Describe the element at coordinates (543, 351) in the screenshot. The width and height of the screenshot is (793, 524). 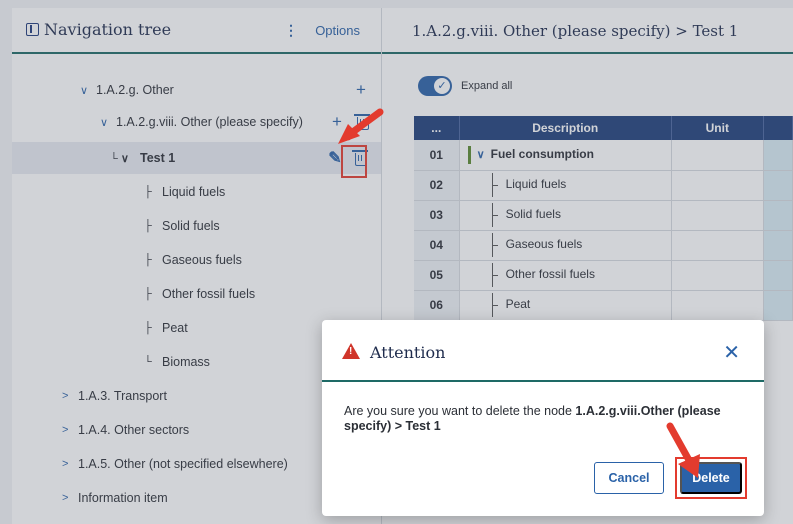
I see `dialog-header: Attention ✕` at that location.